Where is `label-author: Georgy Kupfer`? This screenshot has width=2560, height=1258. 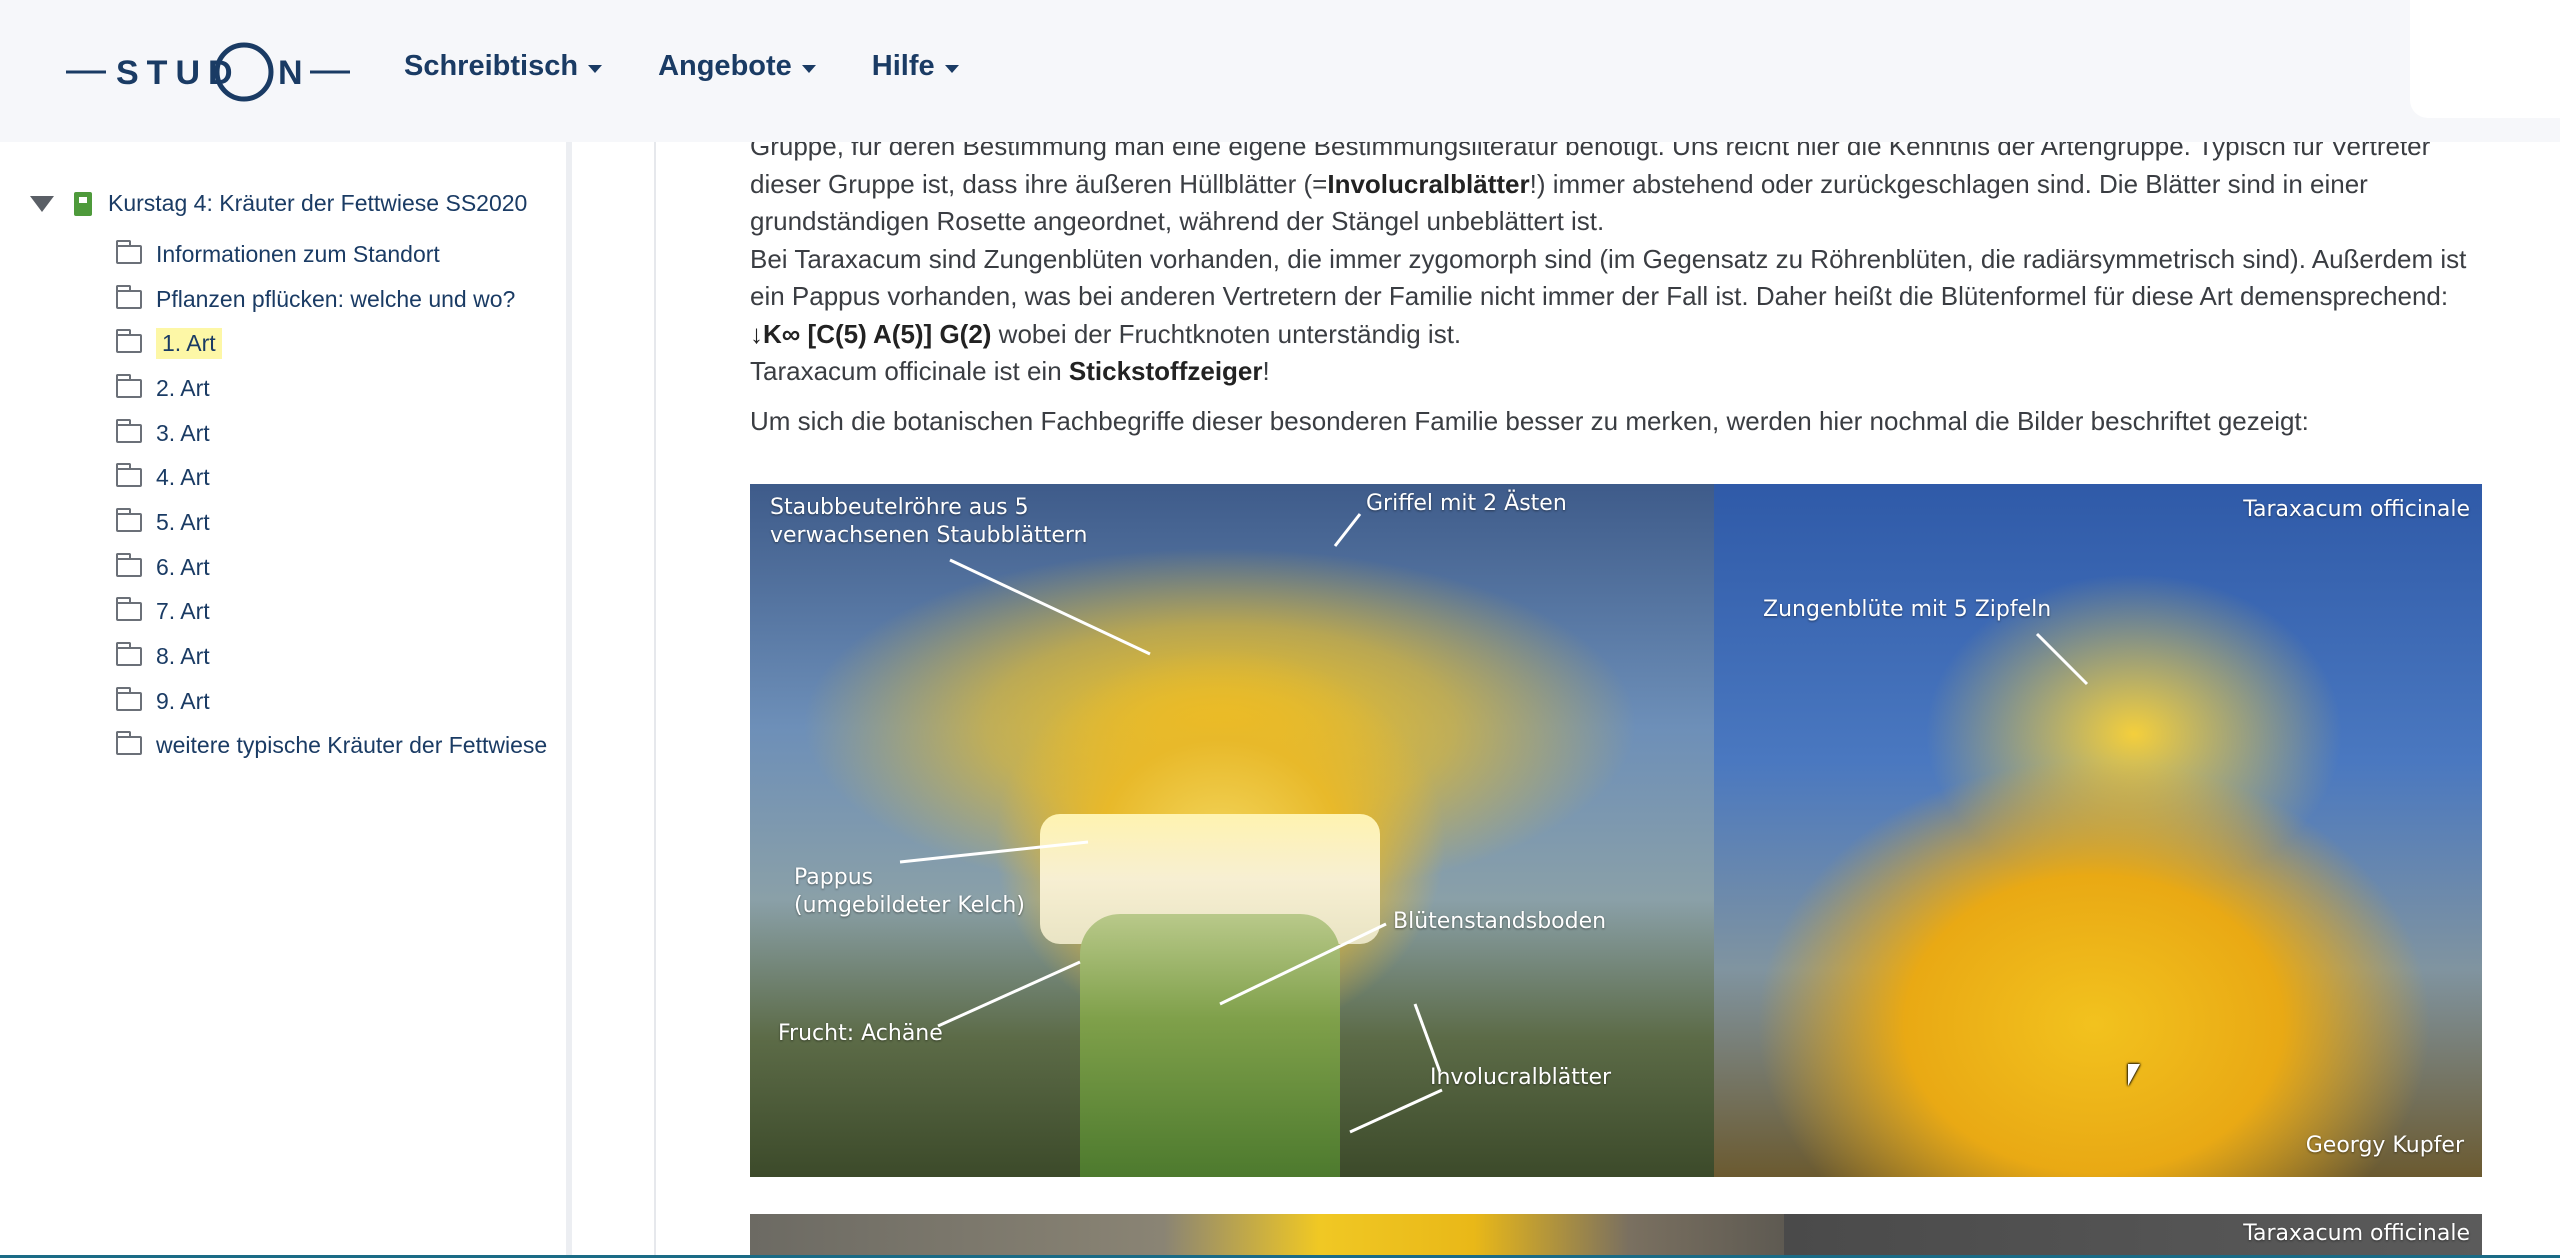 label-author: Georgy Kupfer is located at coordinates (2384, 1145).